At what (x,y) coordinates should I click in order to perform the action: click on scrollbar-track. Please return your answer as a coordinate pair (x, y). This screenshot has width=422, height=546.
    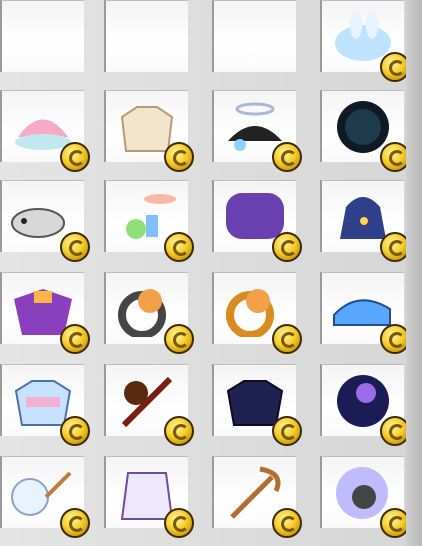
    Looking at the image, I should click on (414, 273).